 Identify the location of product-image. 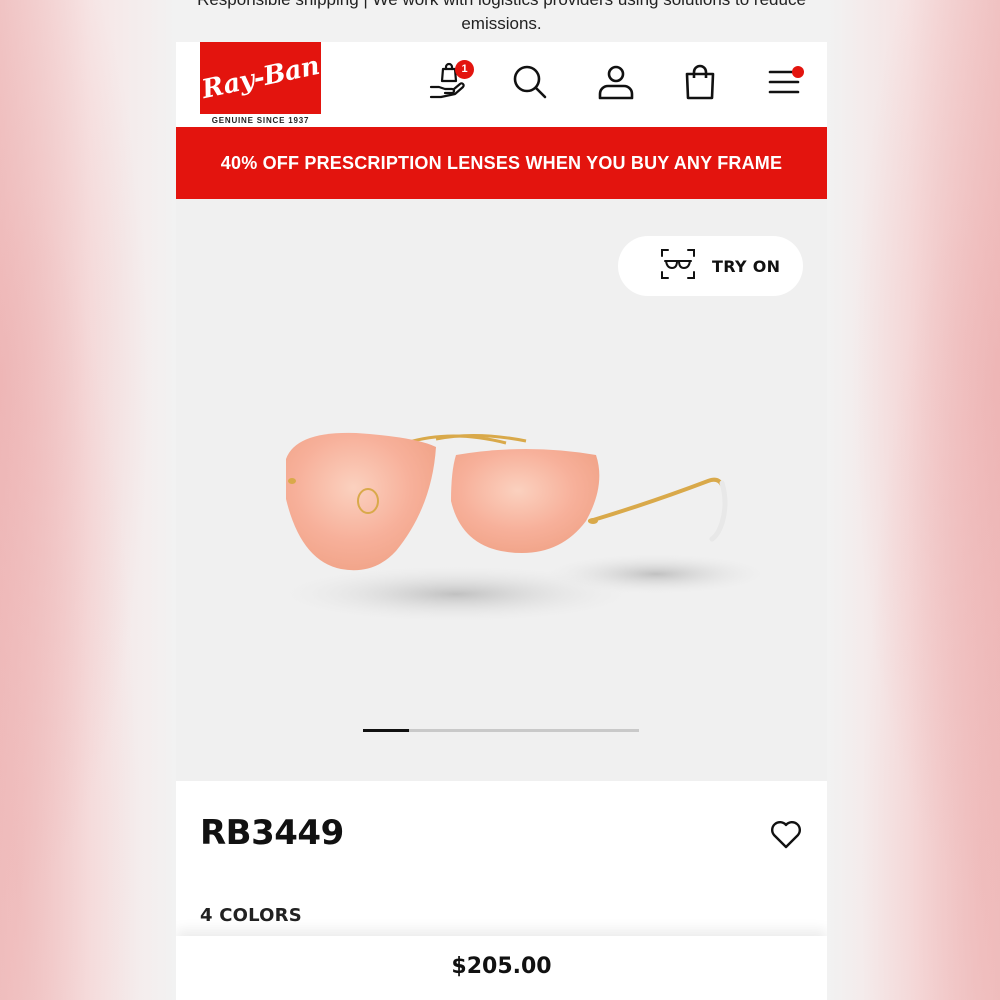
(516, 529).